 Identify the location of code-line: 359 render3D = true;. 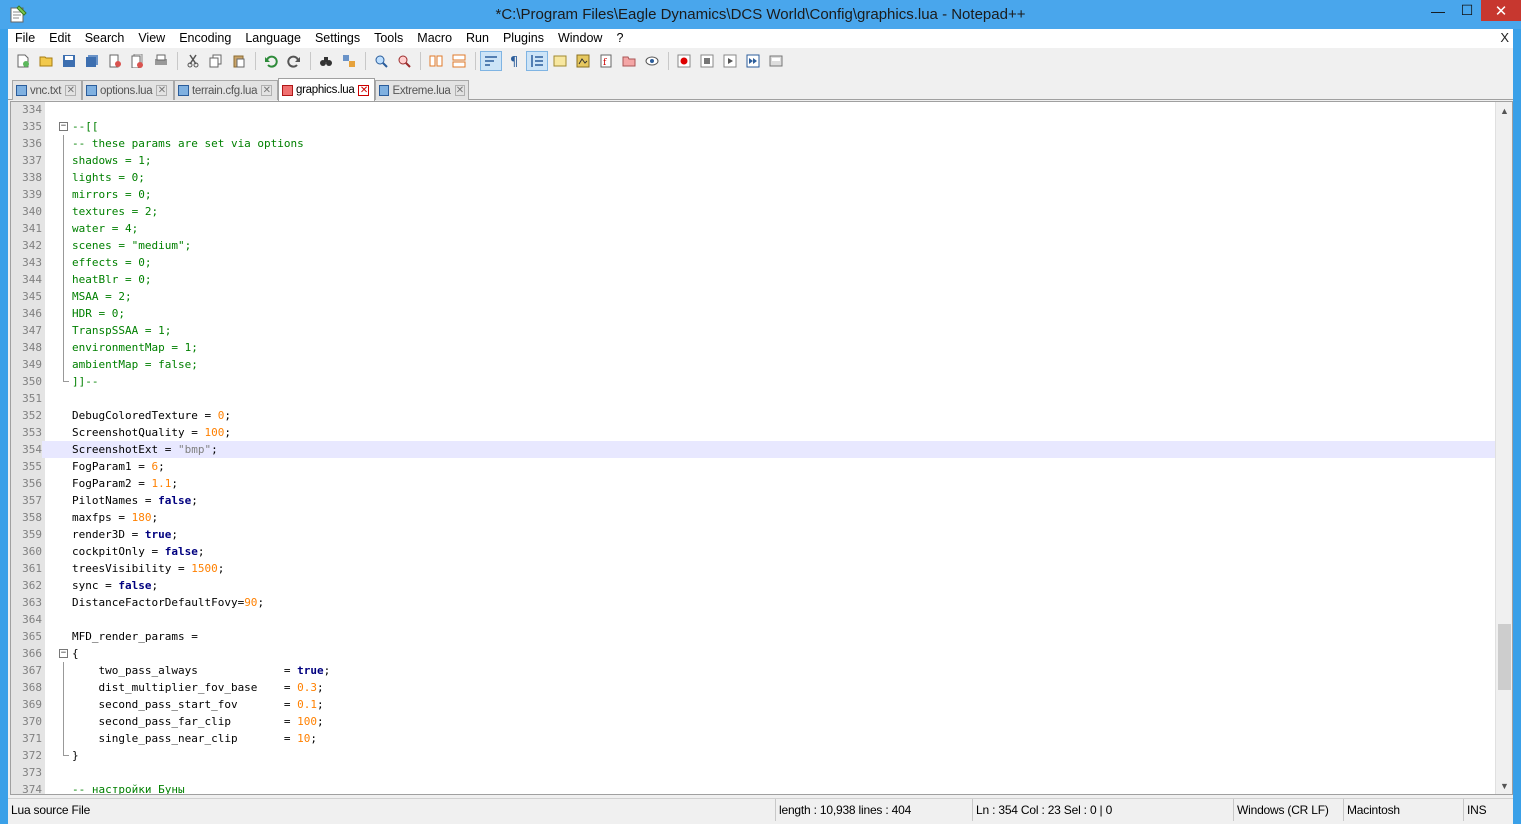
(753, 534).